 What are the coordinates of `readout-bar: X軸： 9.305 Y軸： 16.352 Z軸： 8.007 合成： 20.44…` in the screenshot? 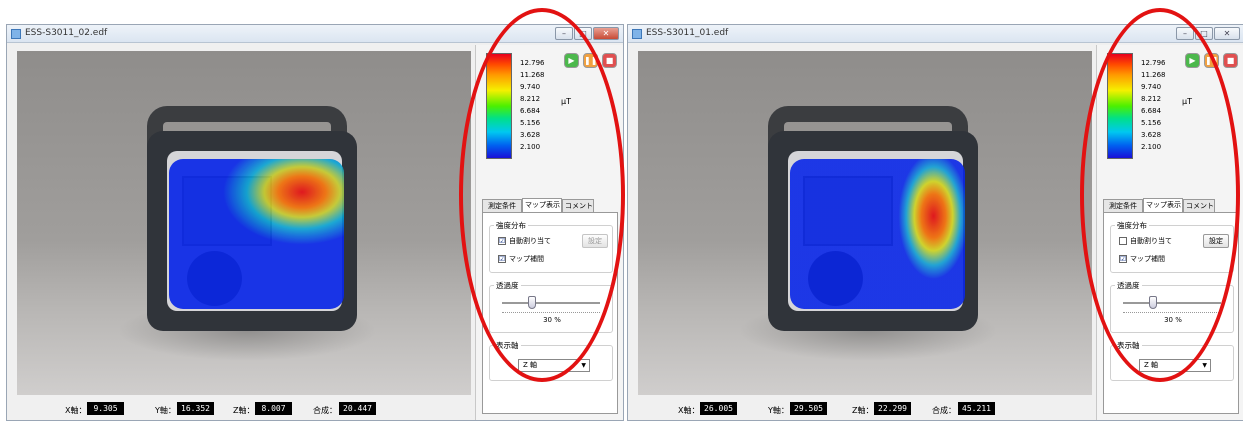 It's located at (240, 410).